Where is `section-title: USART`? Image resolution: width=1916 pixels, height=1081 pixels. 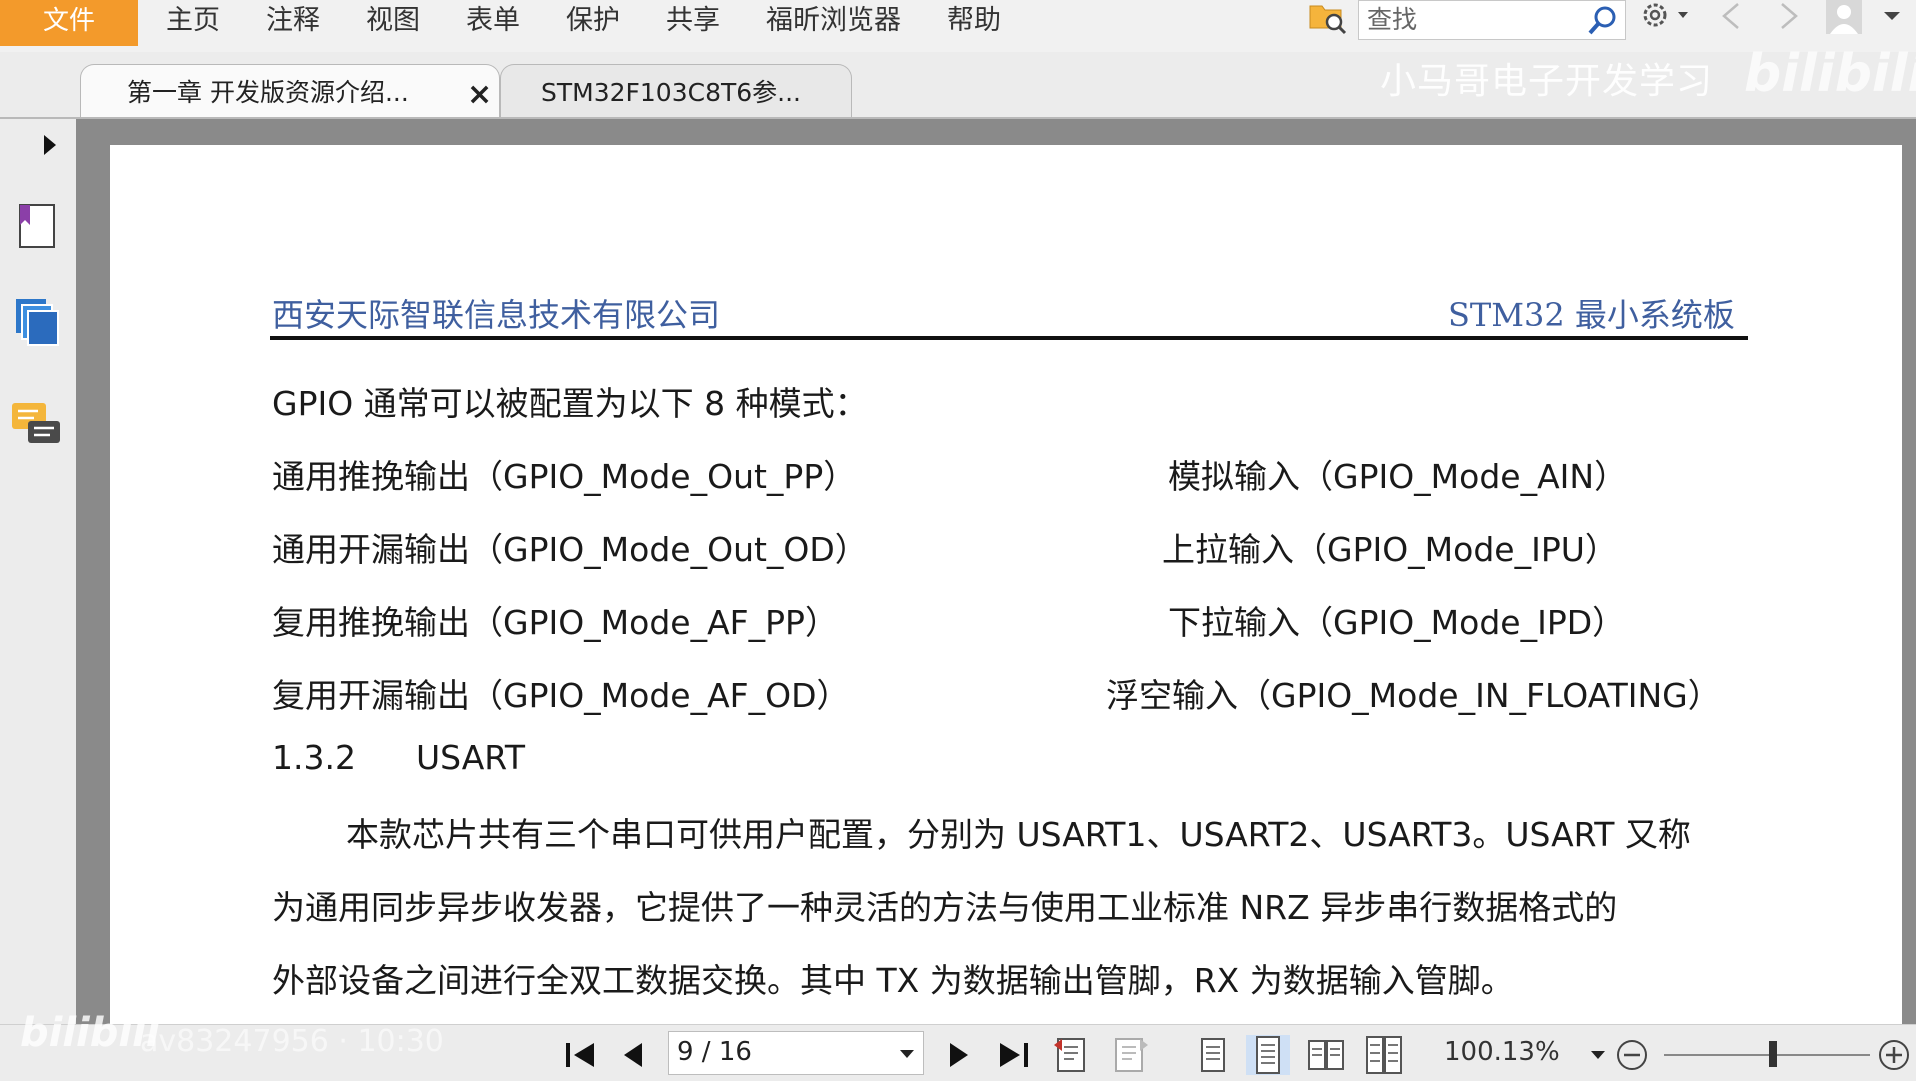 section-title: USART is located at coordinates (470, 757).